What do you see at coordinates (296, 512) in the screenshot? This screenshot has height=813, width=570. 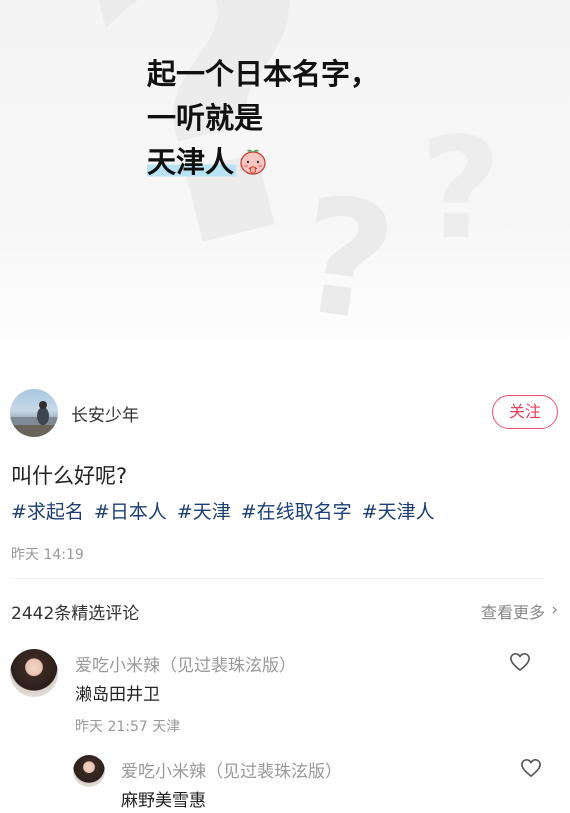 I see `hashtag-link: #在线取名字` at bounding box center [296, 512].